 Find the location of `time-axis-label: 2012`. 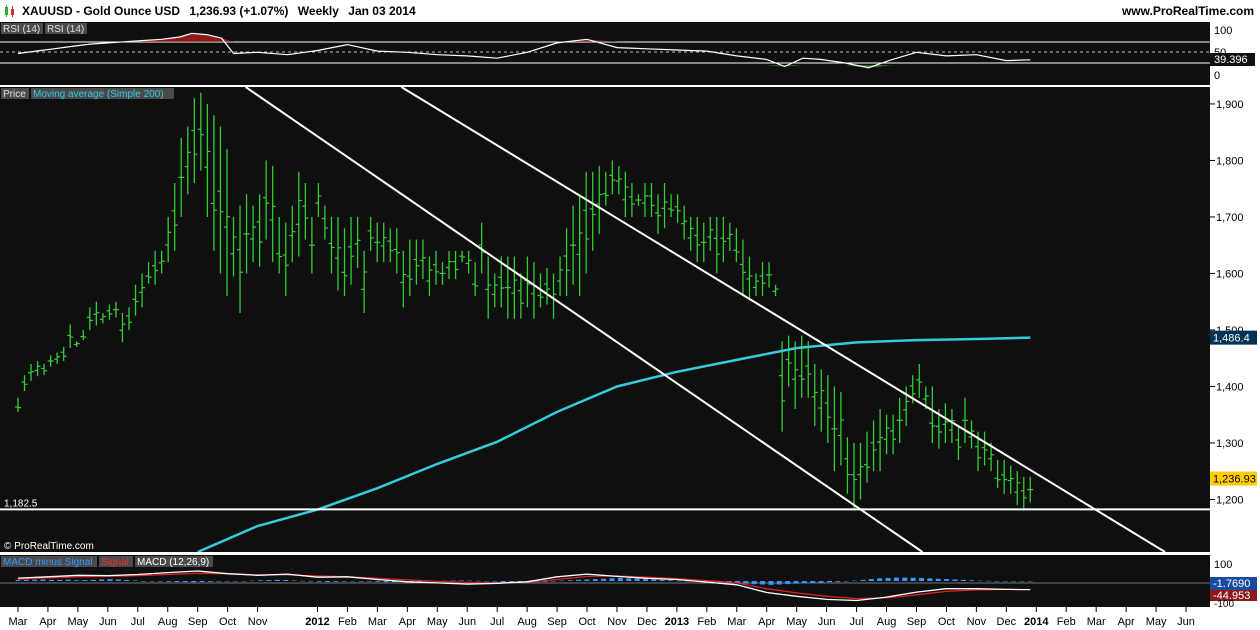

time-axis-label: 2012 is located at coordinates (317, 622).